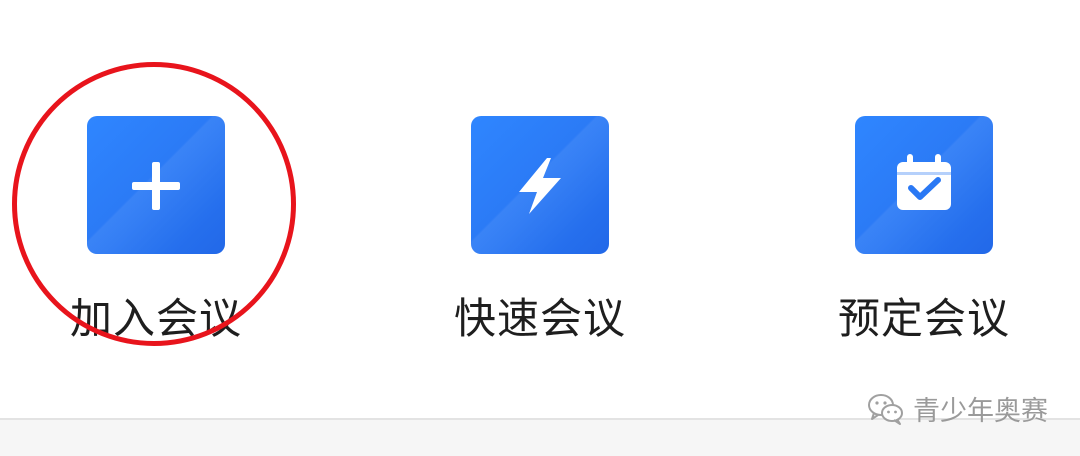  What do you see at coordinates (923, 318) in the screenshot?
I see `schedule-meeting-label: 预定会议` at bounding box center [923, 318].